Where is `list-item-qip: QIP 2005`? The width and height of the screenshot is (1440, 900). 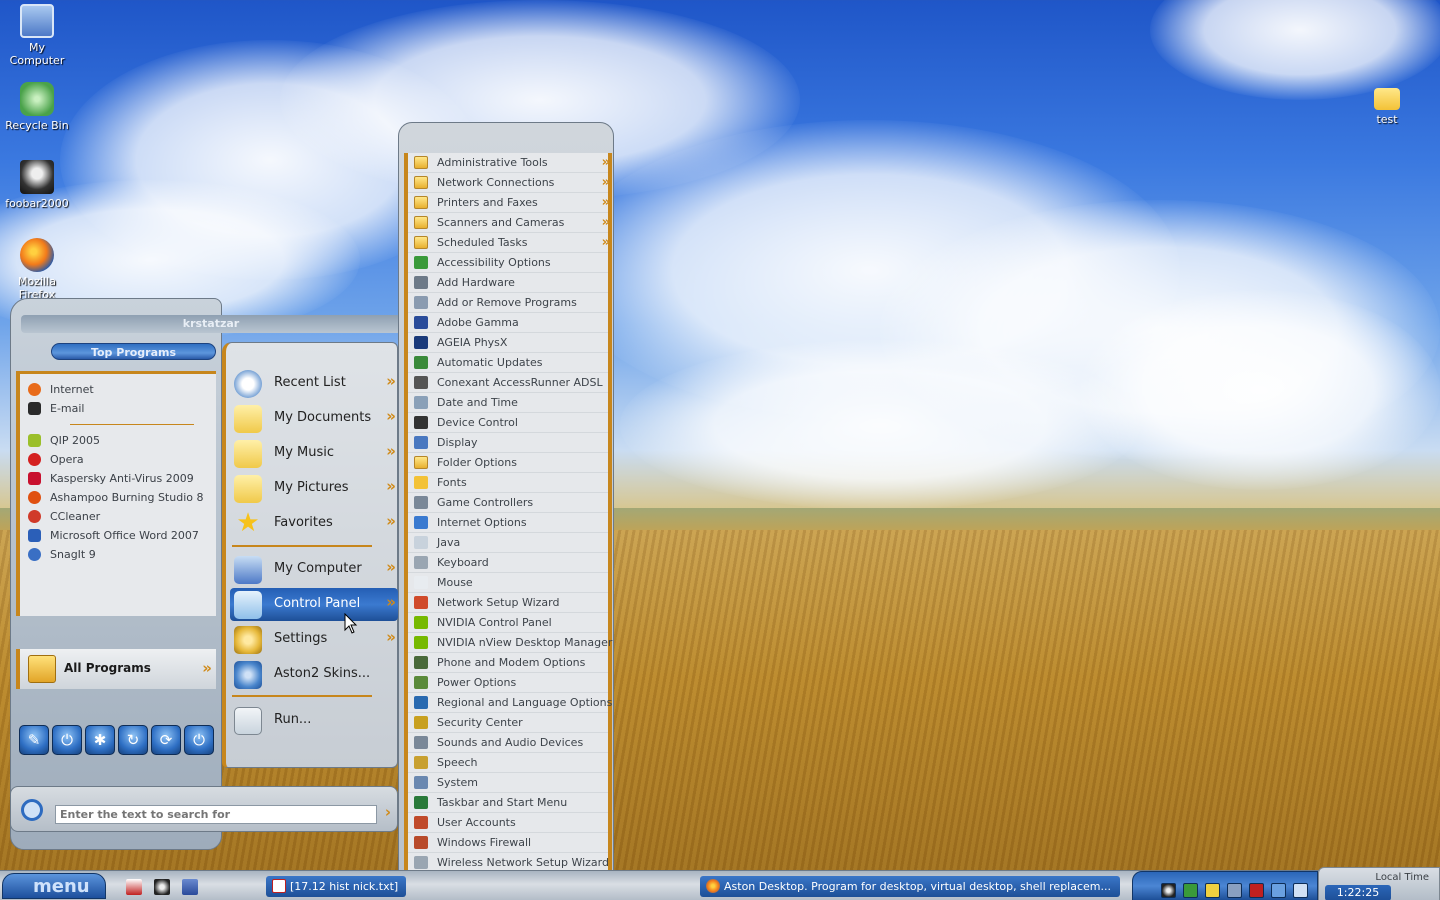 list-item-qip: QIP 2005 is located at coordinates (118, 440).